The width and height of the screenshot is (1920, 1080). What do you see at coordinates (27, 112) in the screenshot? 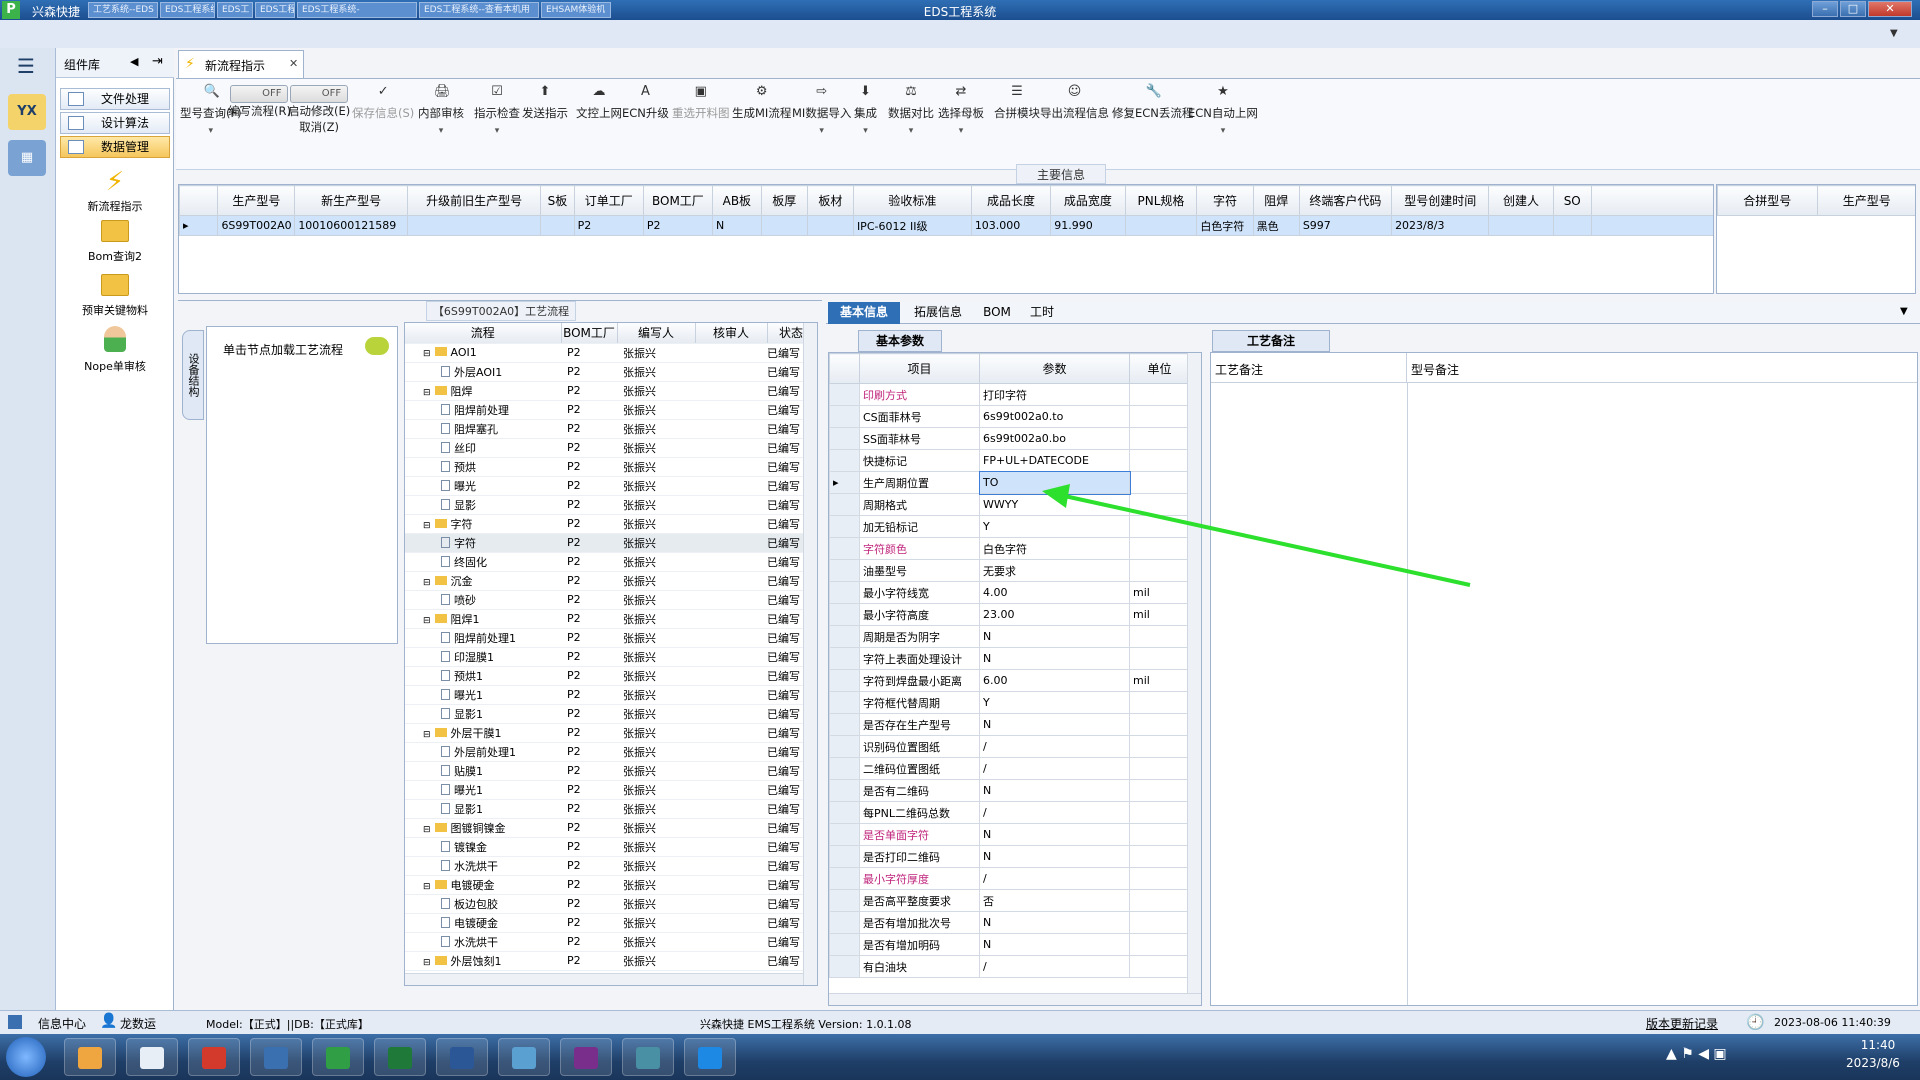
I see `yx-app-icon: YX` at bounding box center [27, 112].